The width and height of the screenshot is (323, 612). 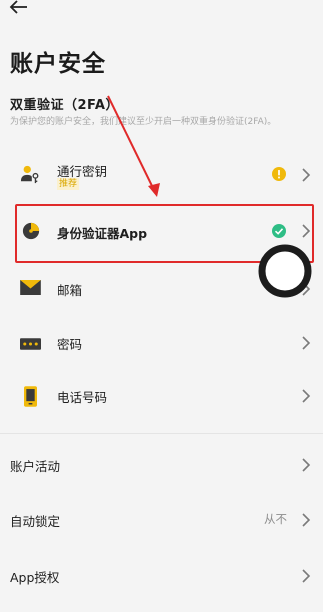 What do you see at coordinates (161, 577) in the screenshot?
I see `app-authorization-row: App授权` at bounding box center [161, 577].